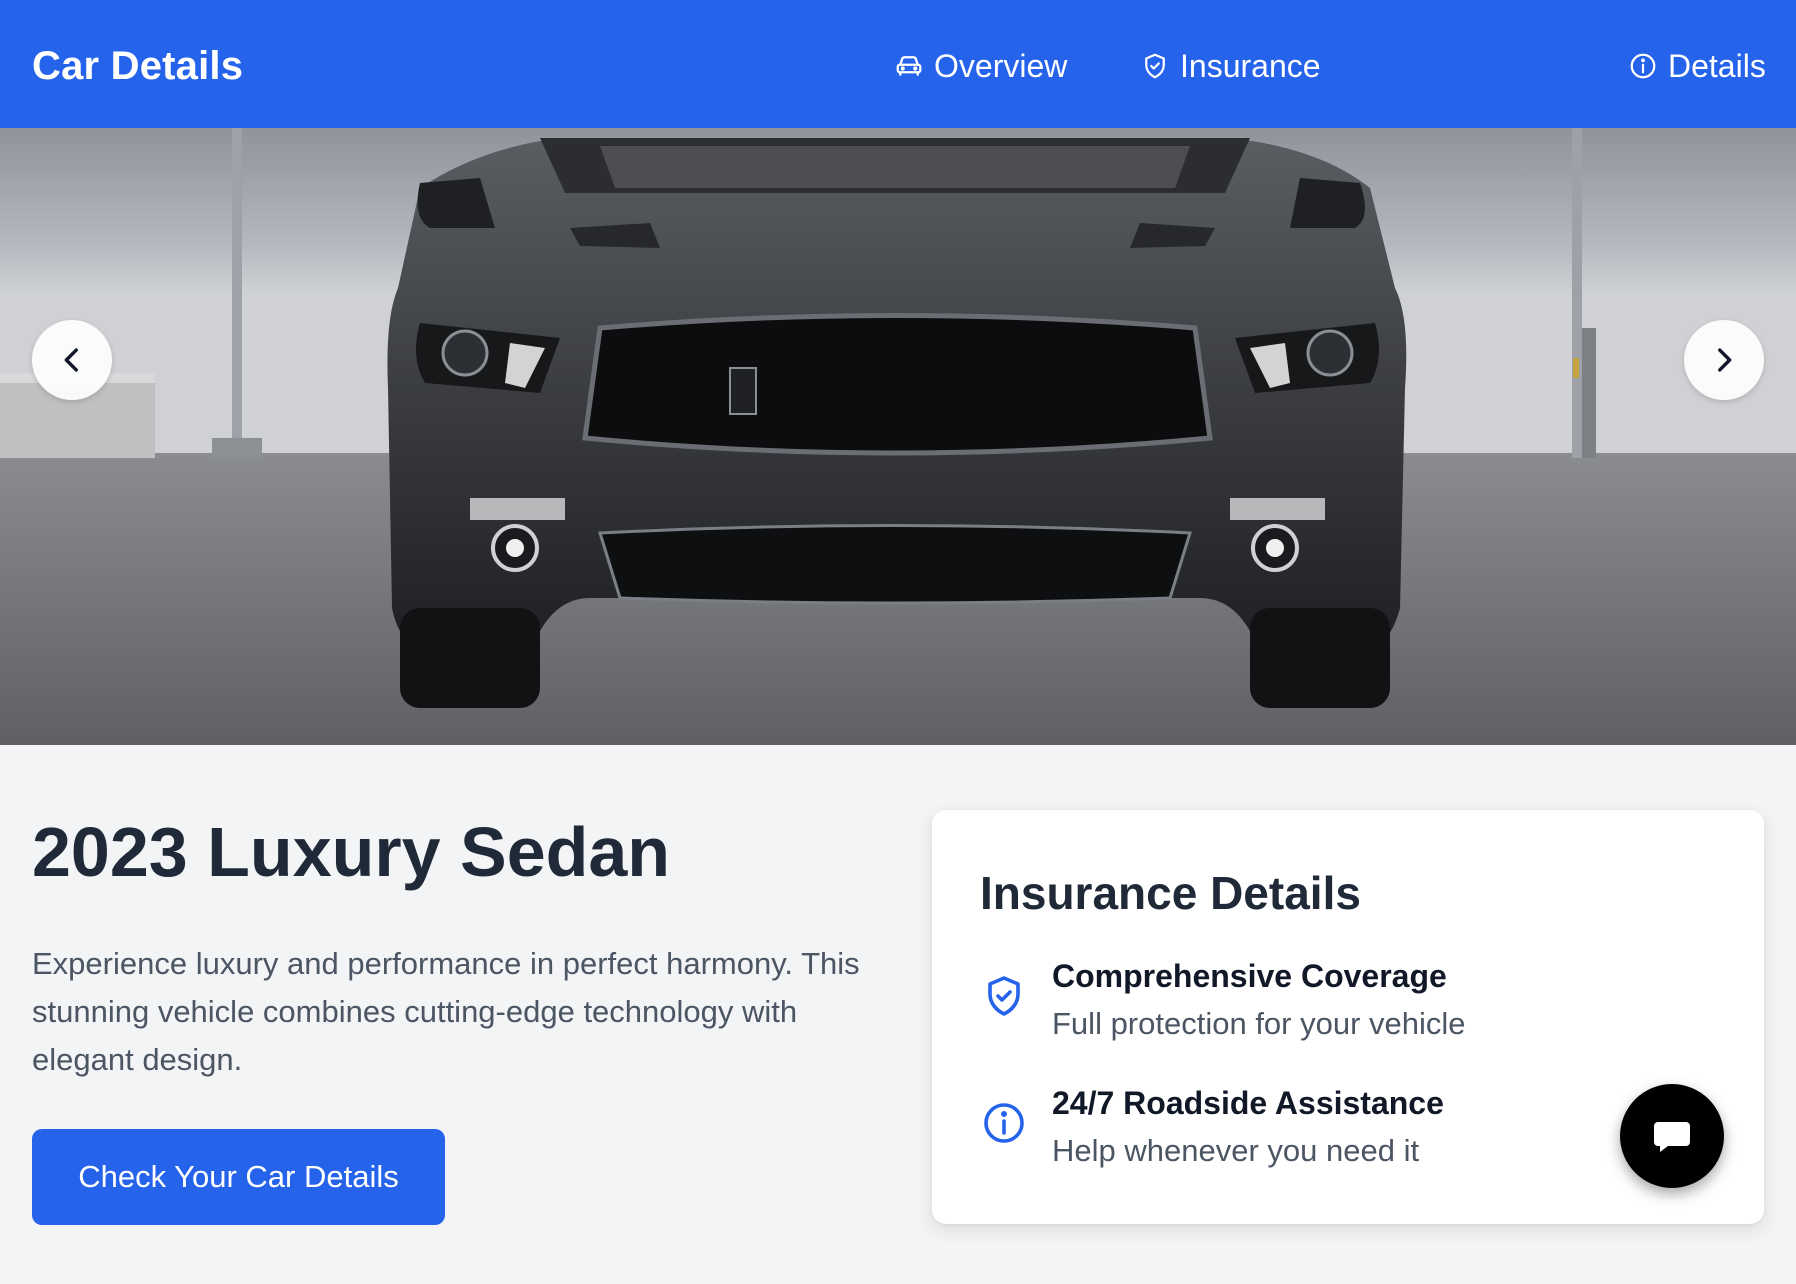 The image size is (1796, 1284). Describe the element at coordinates (1249, 976) in the screenshot. I see `feature-title: Comprehensive Coverage` at that location.